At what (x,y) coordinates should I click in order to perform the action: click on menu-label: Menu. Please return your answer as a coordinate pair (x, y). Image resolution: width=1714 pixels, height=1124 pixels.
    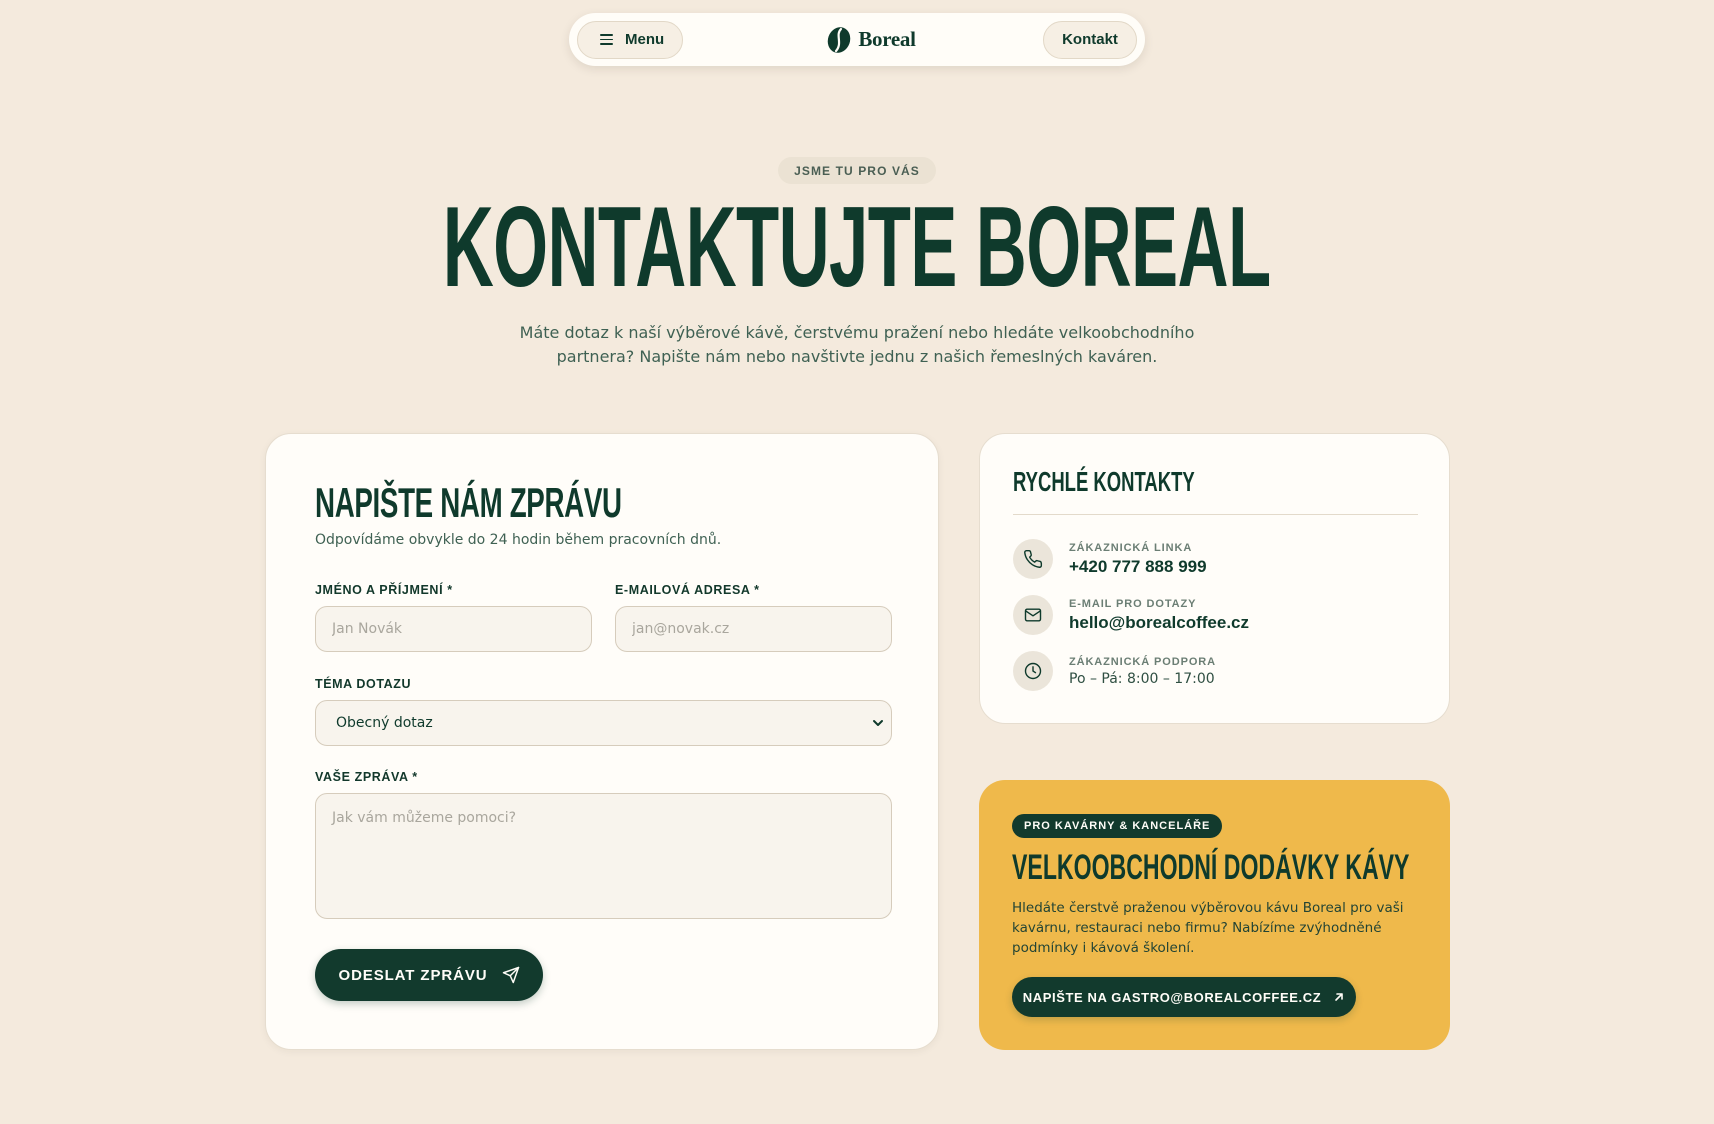
    Looking at the image, I should click on (645, 39).